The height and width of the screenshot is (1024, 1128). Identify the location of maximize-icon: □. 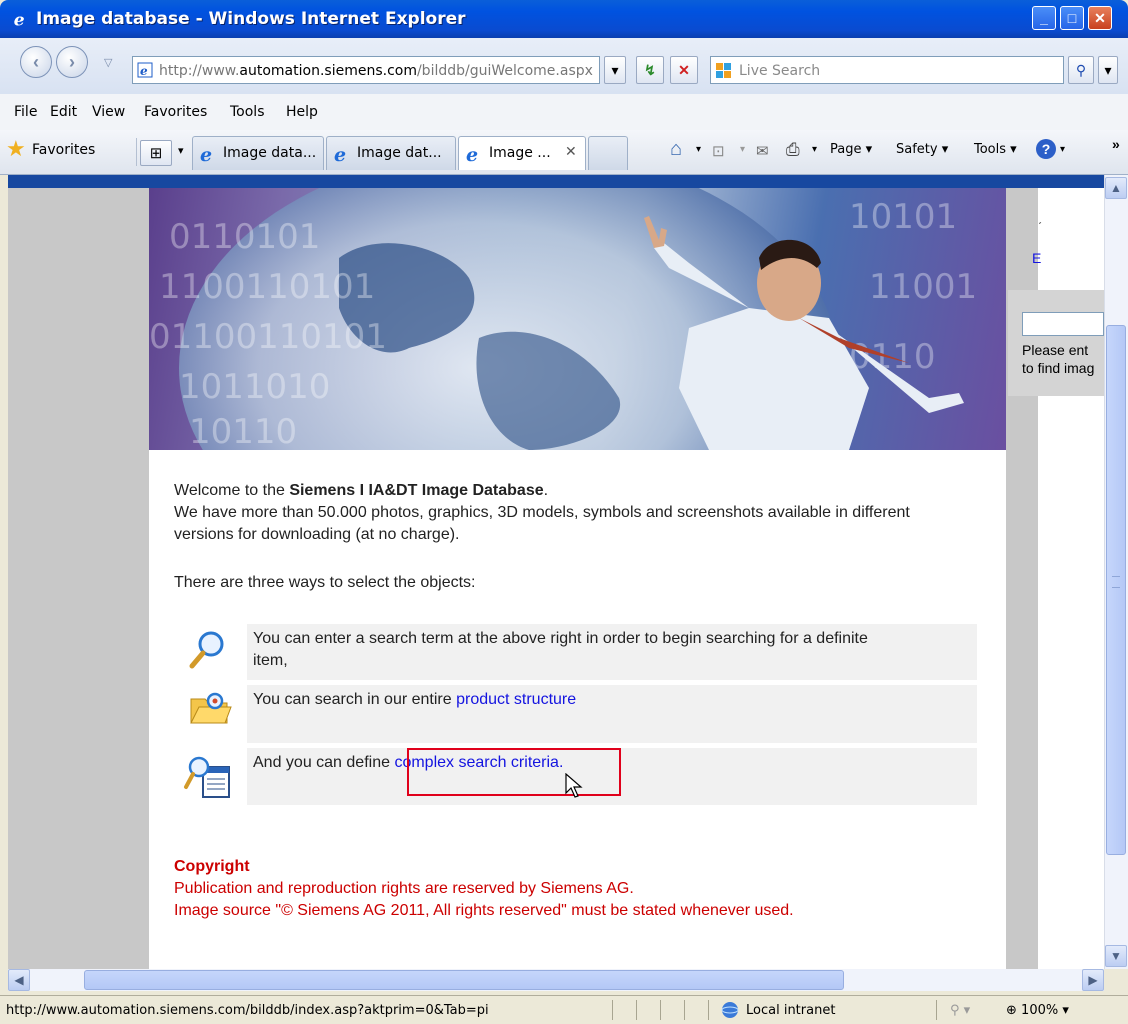
(1072, 18).